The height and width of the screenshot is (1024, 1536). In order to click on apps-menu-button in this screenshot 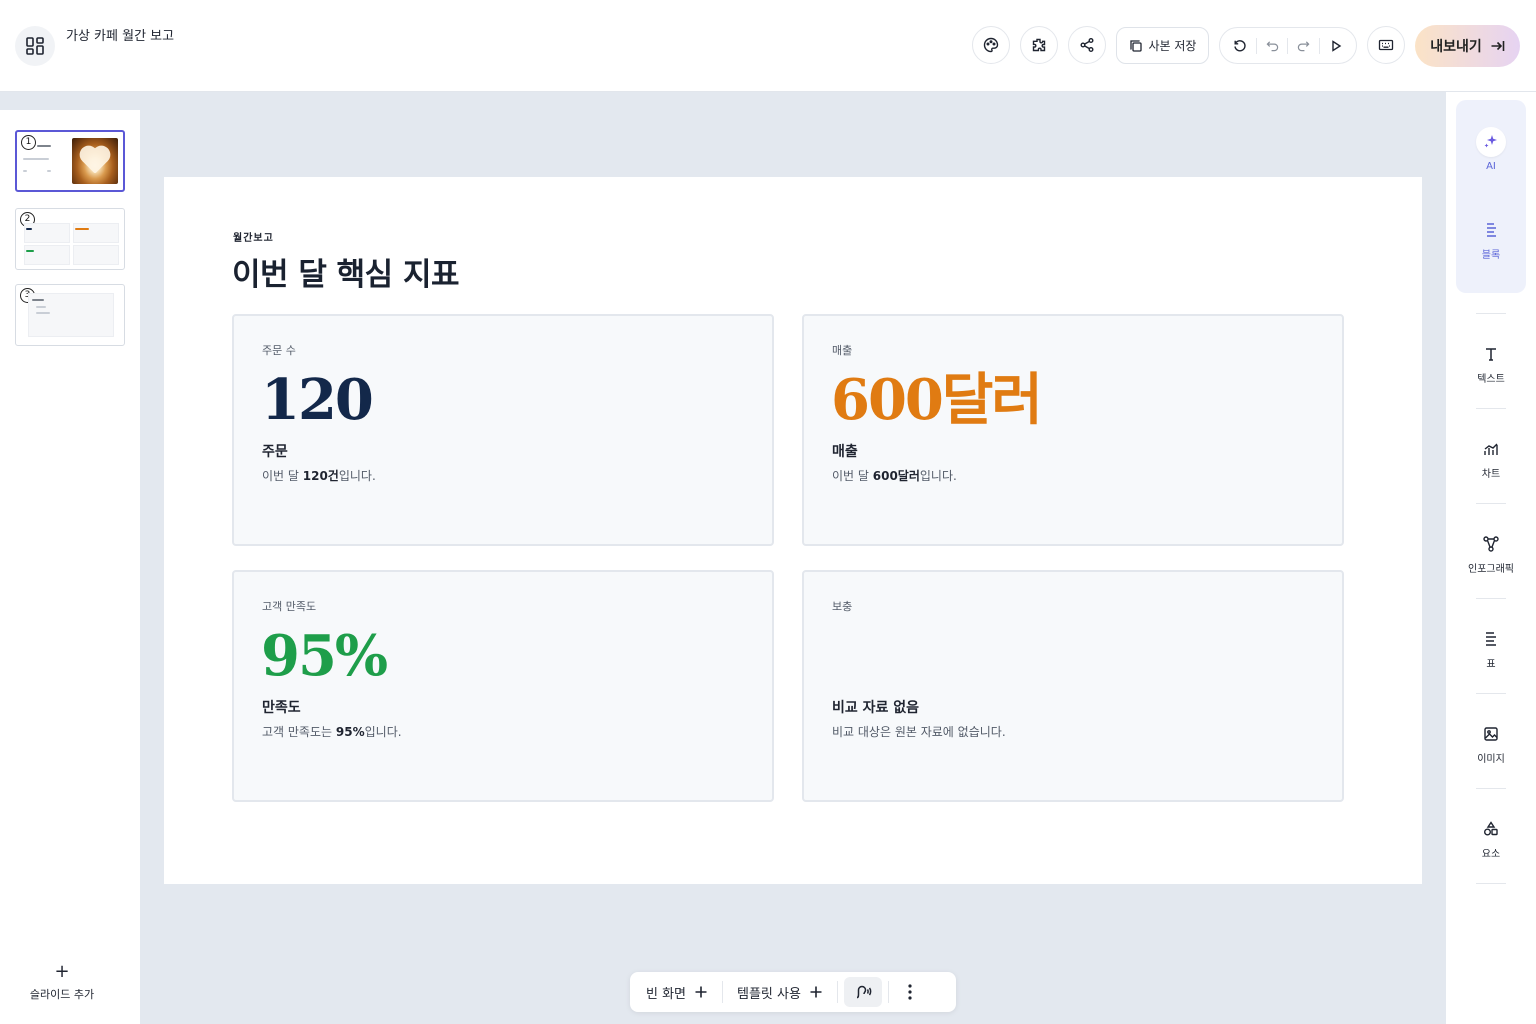, I will do `click(35, 46)`.